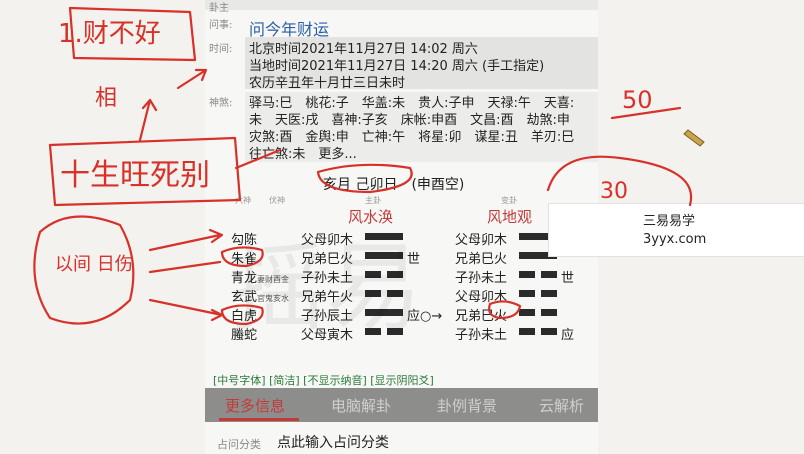 This screenshot has height=454, width=804. What do you see at coordinates (467, 405) in the screenshot?
I see `tab-case-background: 卦例背景` at bounding box center [467, 405].